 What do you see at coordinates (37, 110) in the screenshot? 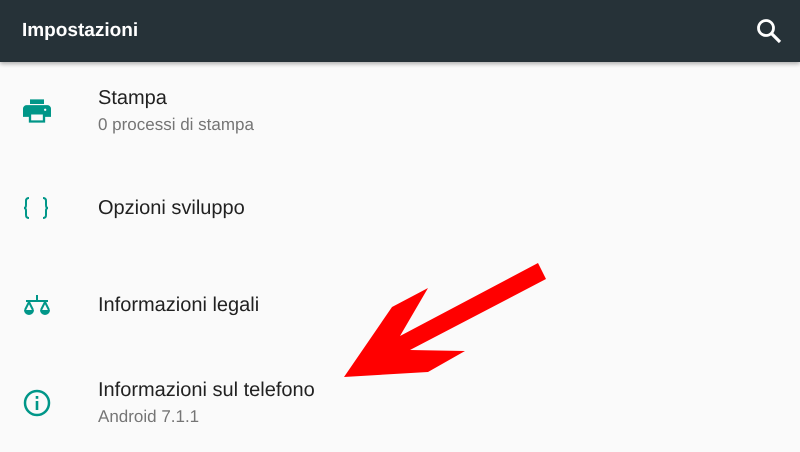
I see `printer-icon` at bounding box center [37, 110].